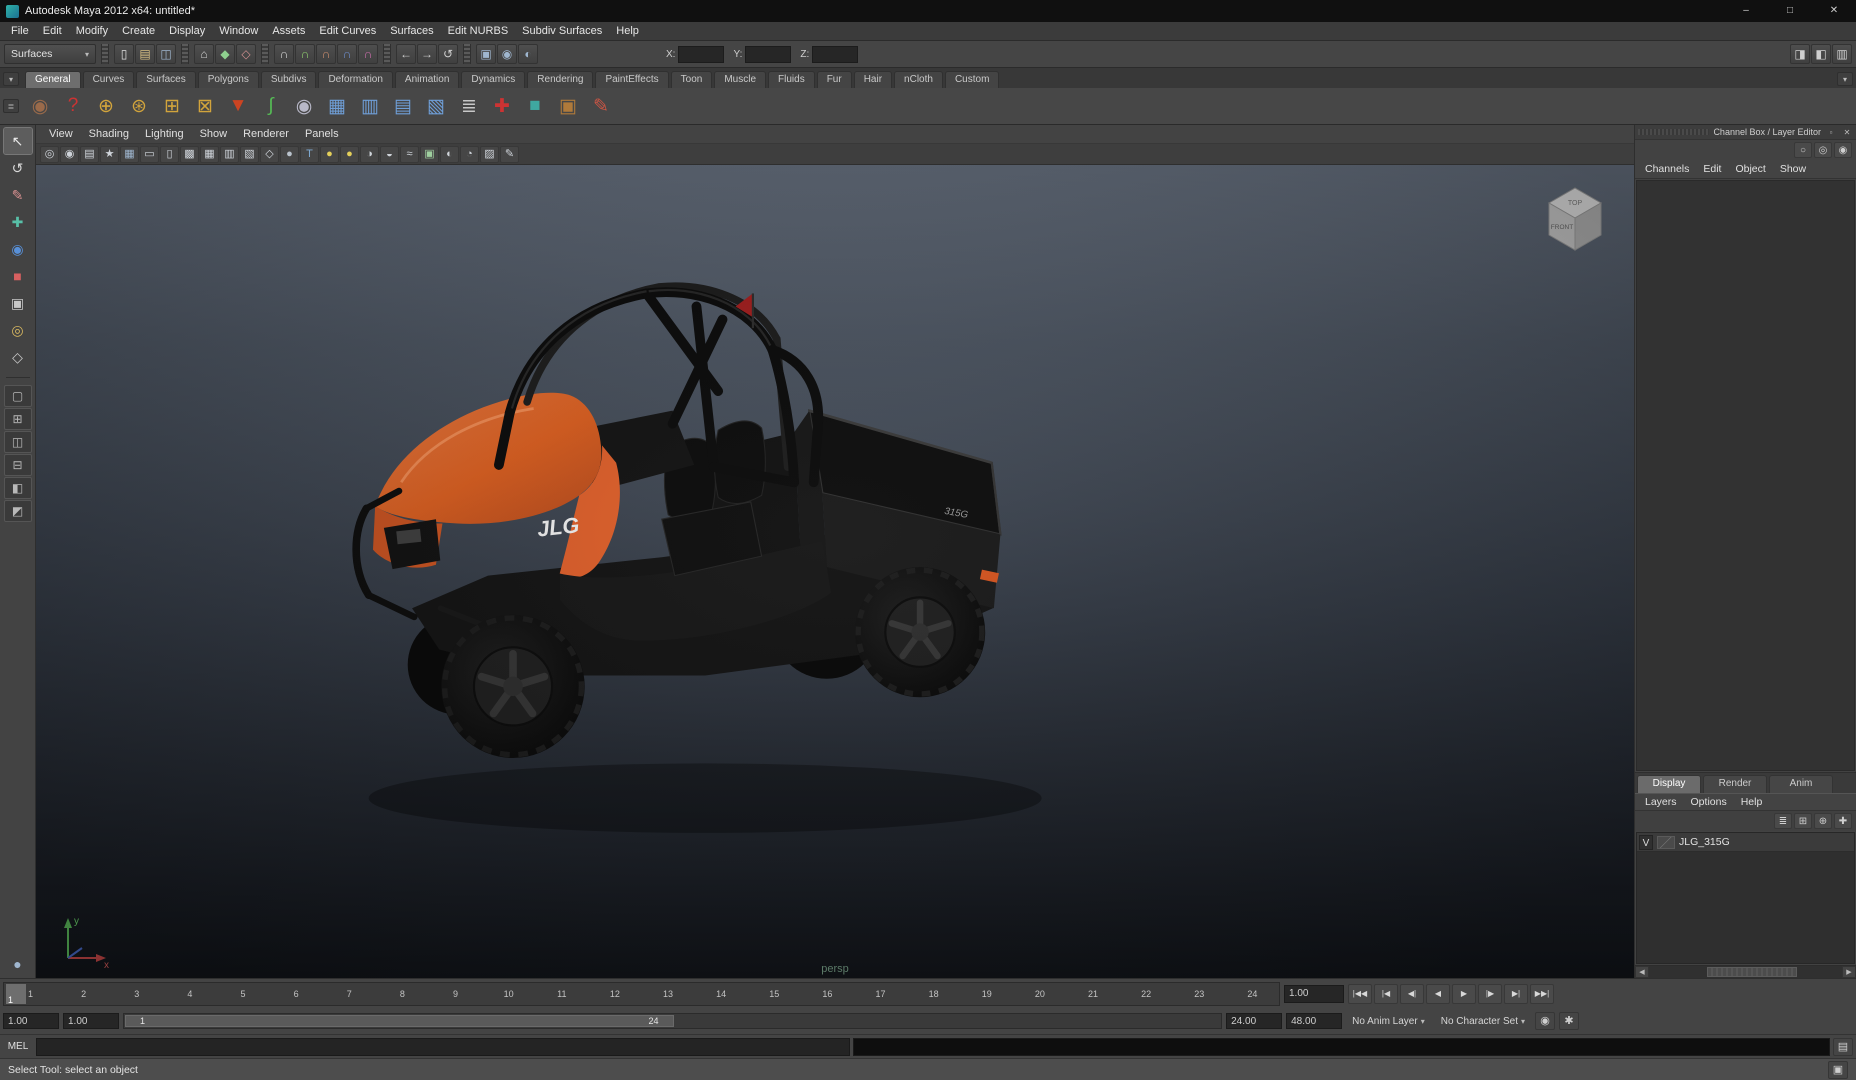  Describe the element at coordinates (535, 106) in the screenshot. I see `shelf-cube-icon: ■` at that location.